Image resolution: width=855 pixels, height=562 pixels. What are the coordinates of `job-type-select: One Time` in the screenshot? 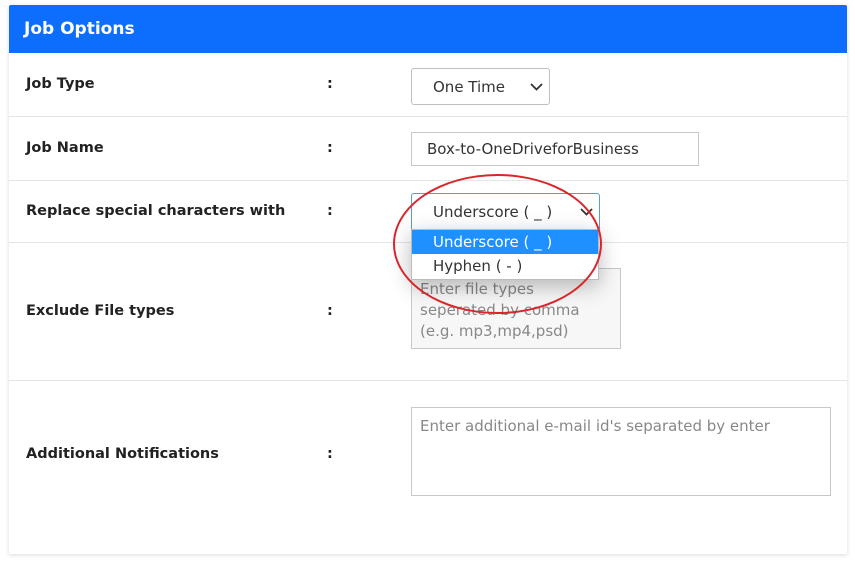 It's located at (480, 86).